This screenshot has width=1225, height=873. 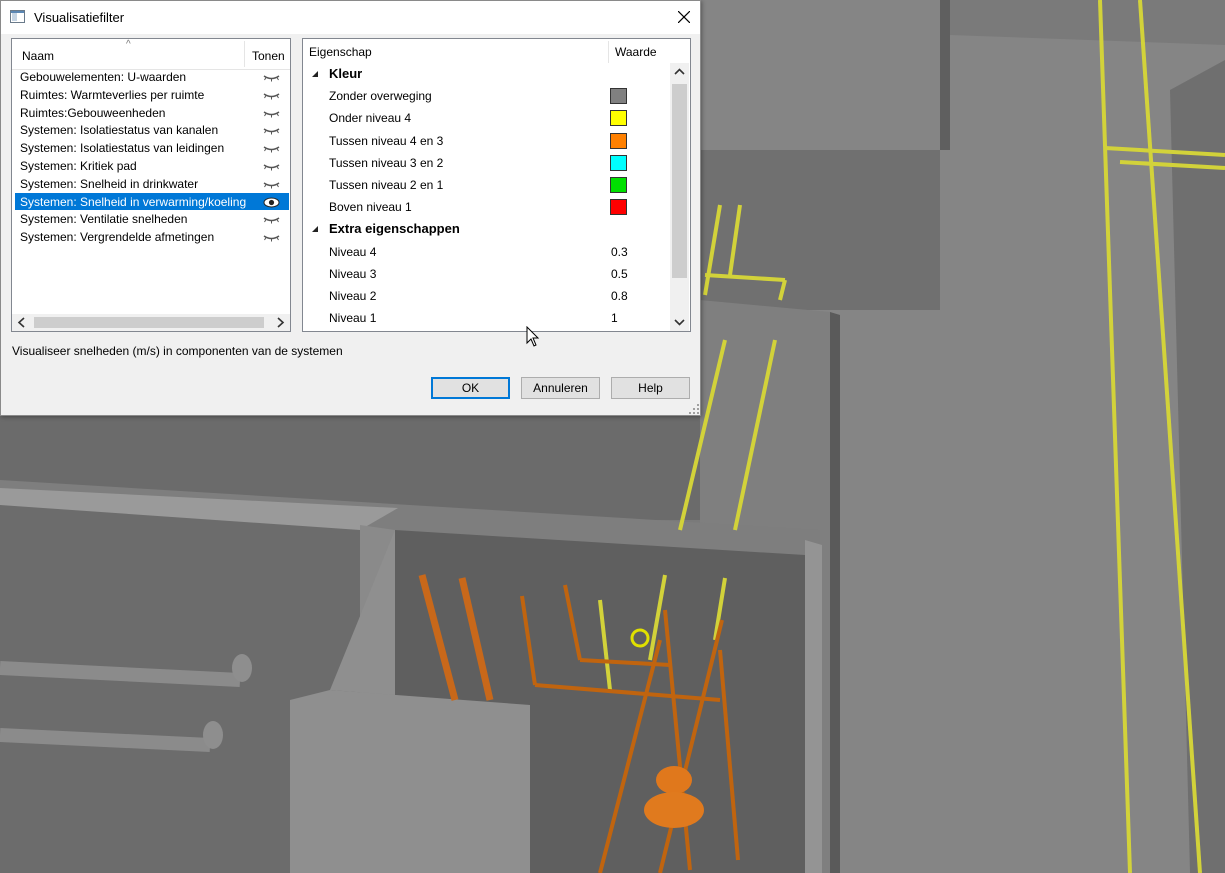 I want to click on list-item-label: Systemen: Kritiek pad, so click(x=78, y=165).